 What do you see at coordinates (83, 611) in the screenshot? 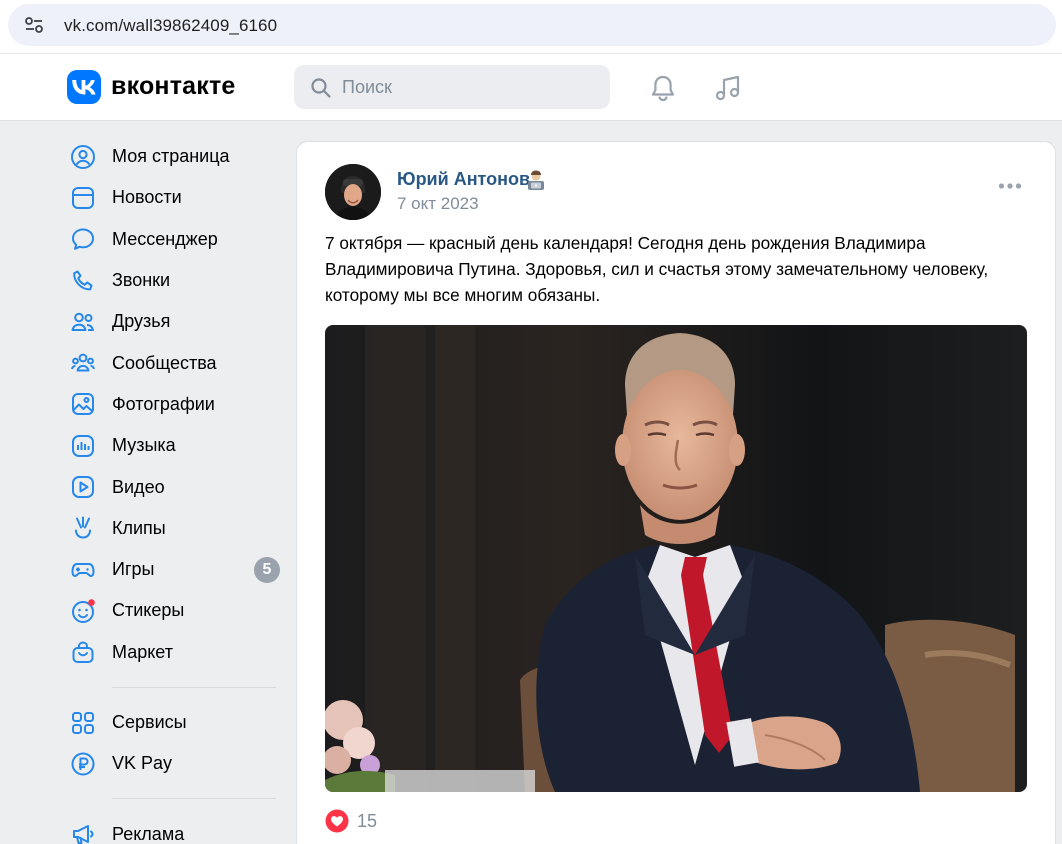
I see `sticker-icon` at bounding box center [83, 611].